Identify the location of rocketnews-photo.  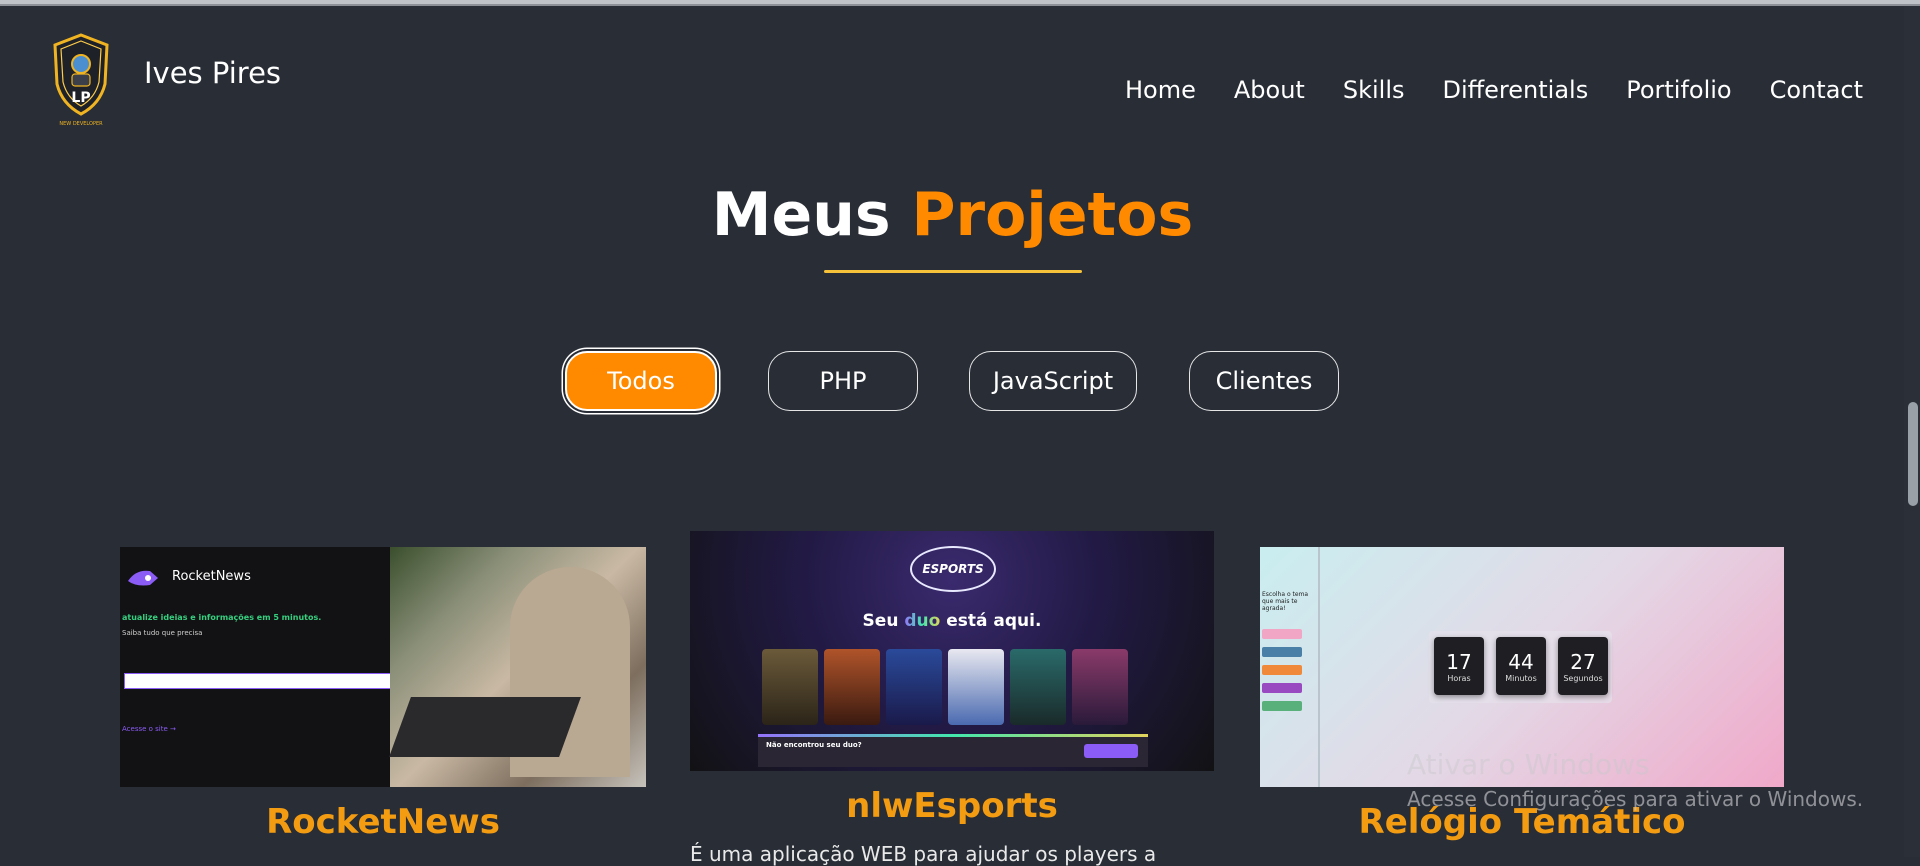
(517, 667).